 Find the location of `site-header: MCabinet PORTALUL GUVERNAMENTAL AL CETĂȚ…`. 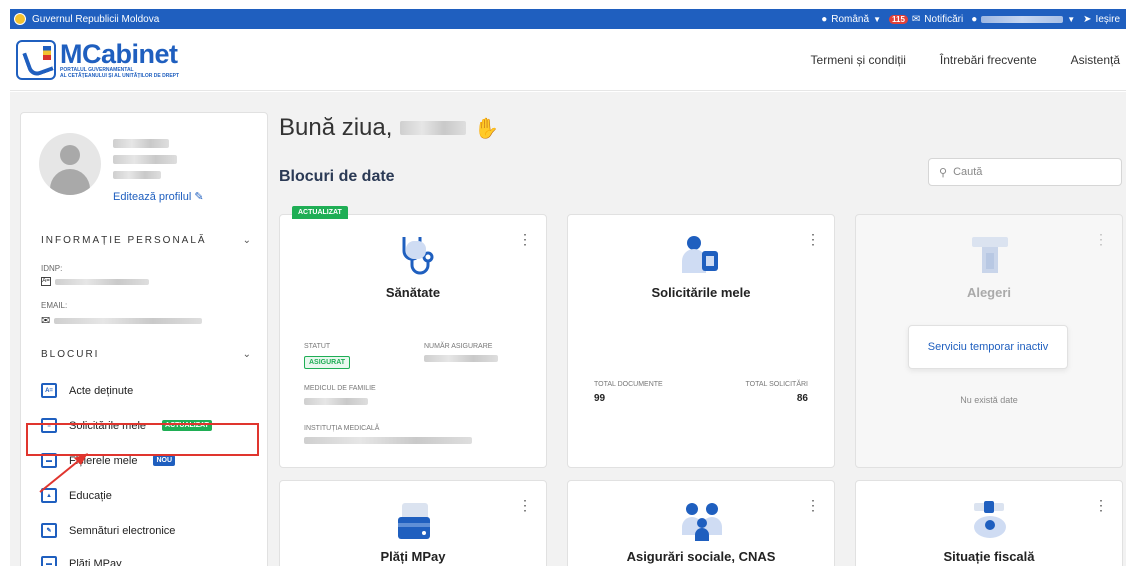

site-header: MCabinet PORTALUL GUVERNAMENTAL AL CETĂȚ… is located at coordinates (568, 60).